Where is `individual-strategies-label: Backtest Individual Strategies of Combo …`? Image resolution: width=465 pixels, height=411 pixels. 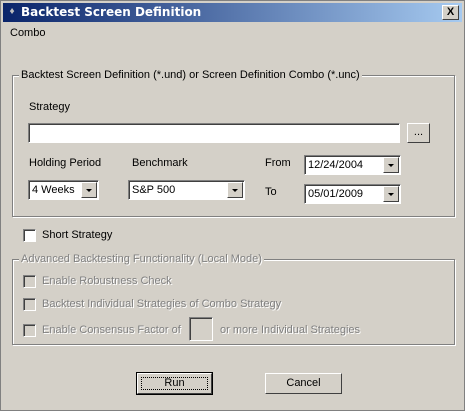
individual-strategies-label: Backtest Individual Strategies of Combo … is located at coordinates (162, 304).